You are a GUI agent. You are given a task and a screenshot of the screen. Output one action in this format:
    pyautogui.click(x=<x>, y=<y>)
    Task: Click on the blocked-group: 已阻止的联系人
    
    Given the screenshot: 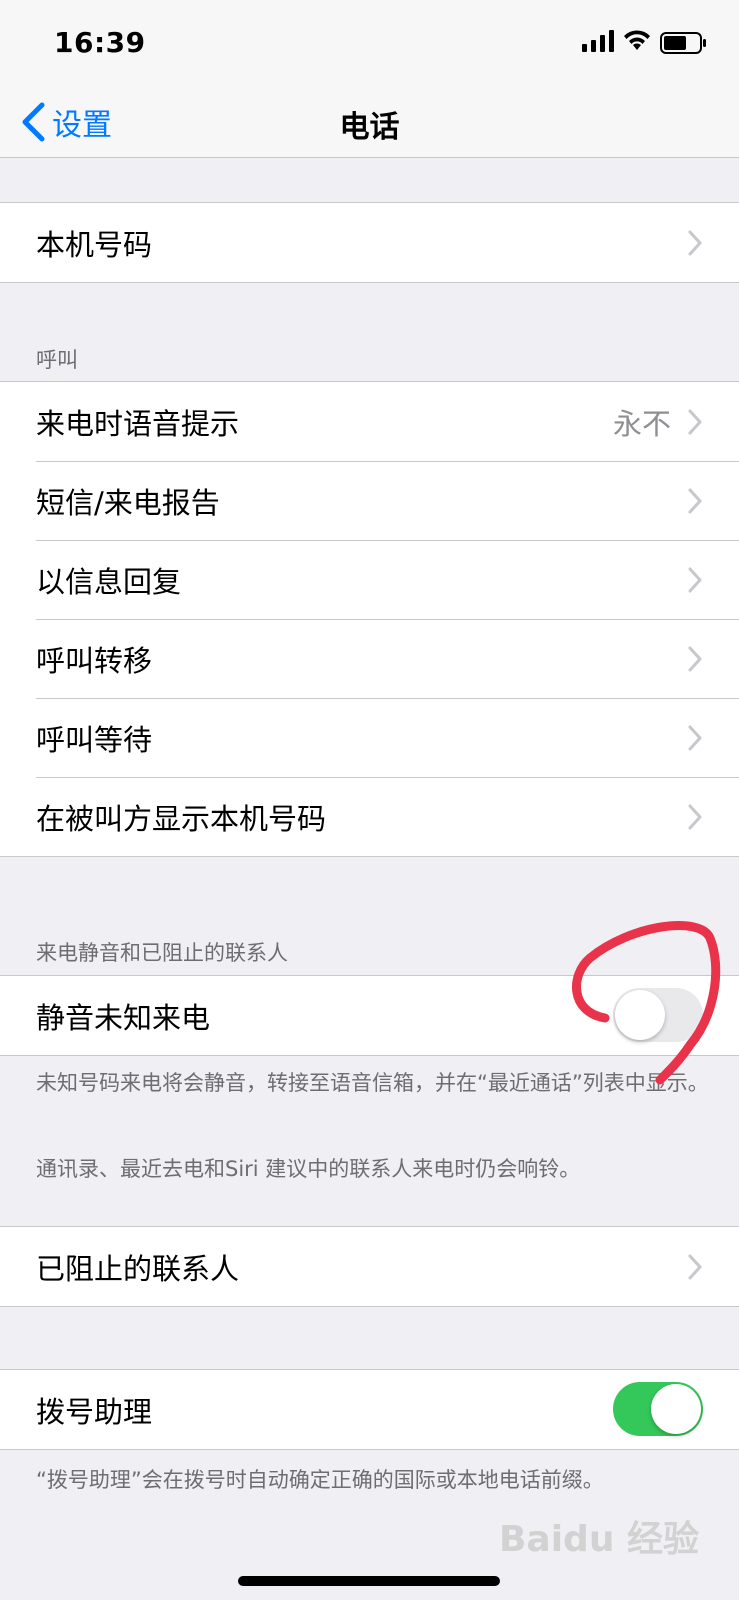 What is the action you would take?
    pyautogui.click(x=369, y=1266)
    